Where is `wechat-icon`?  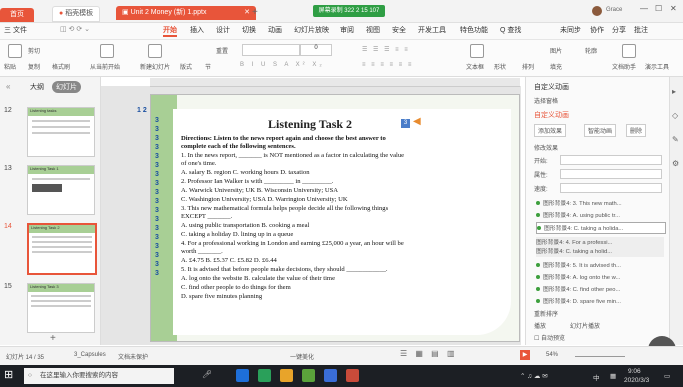 wechat-icon is located at coordinates (308, 375).